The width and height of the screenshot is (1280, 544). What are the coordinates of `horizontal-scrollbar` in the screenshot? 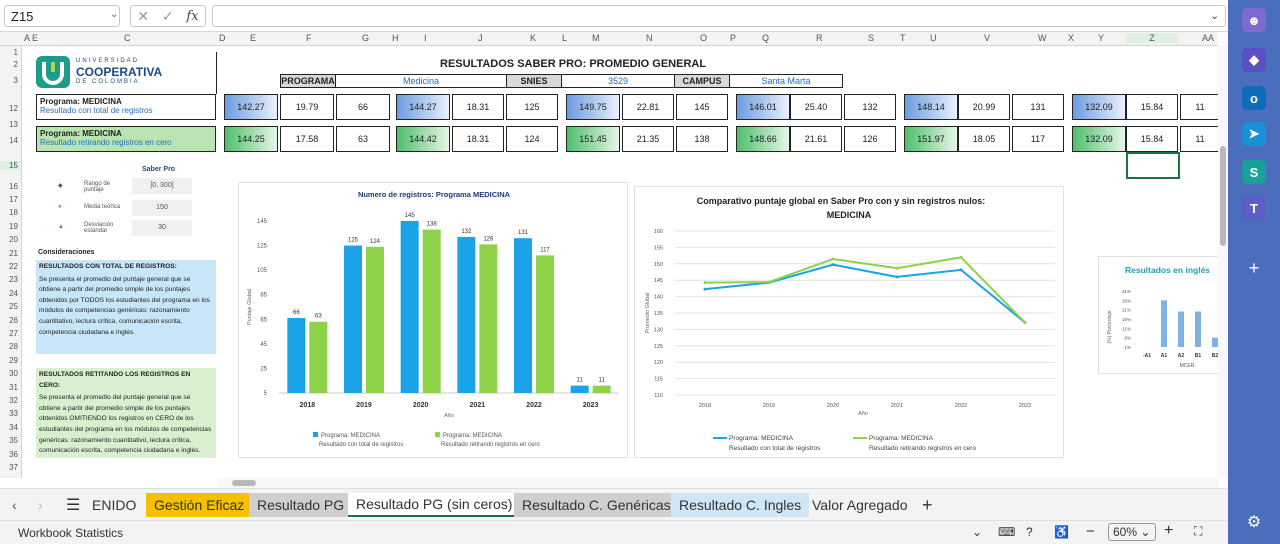 It's located at (718, 483).